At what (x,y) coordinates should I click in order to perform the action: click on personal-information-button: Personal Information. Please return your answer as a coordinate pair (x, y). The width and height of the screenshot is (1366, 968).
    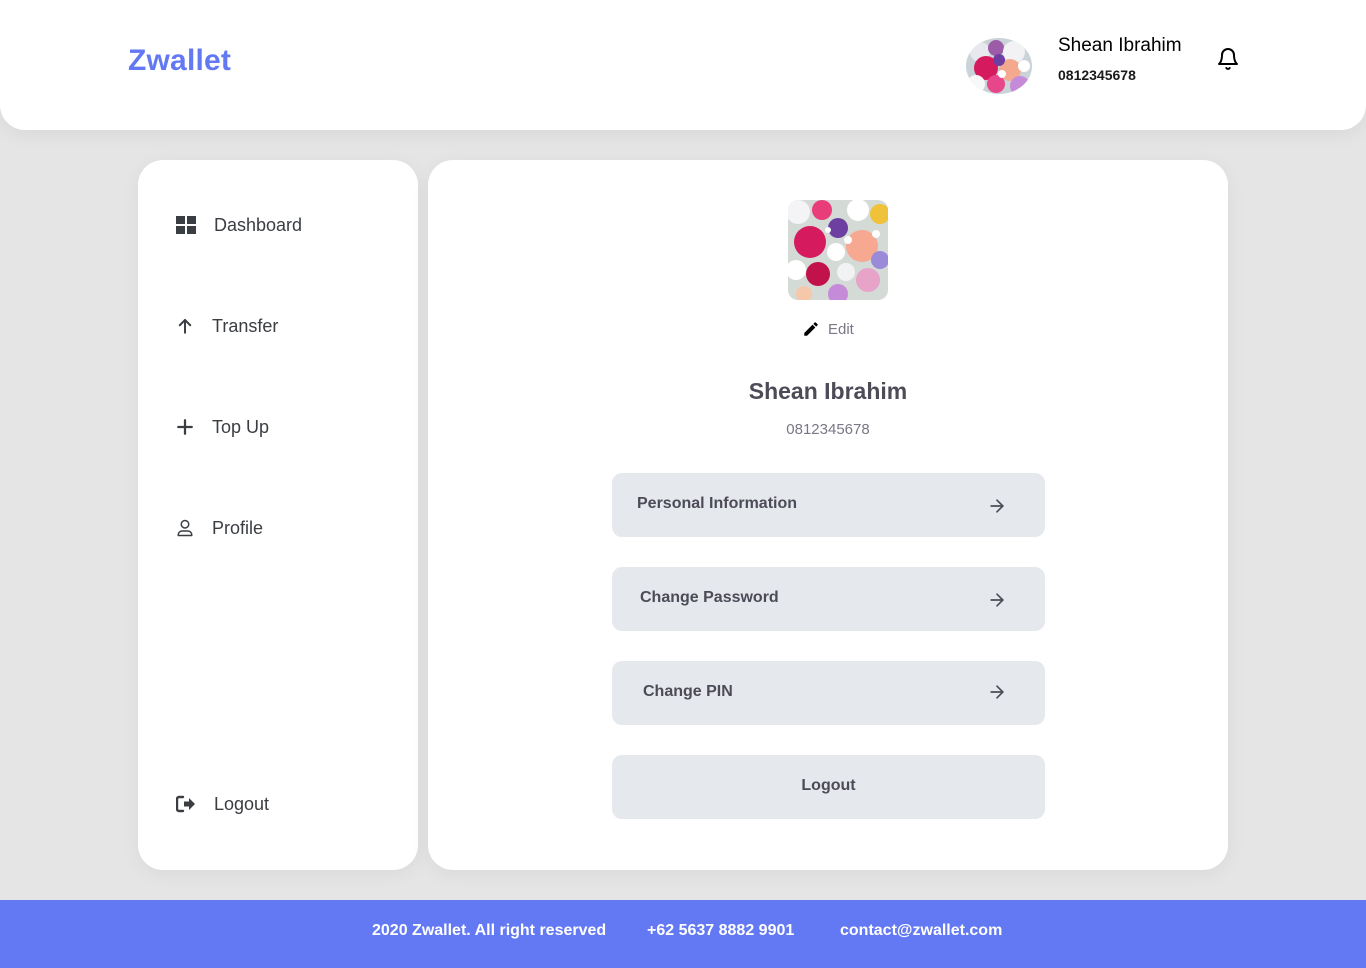
    Looking at the image, I should click on (828, 505).